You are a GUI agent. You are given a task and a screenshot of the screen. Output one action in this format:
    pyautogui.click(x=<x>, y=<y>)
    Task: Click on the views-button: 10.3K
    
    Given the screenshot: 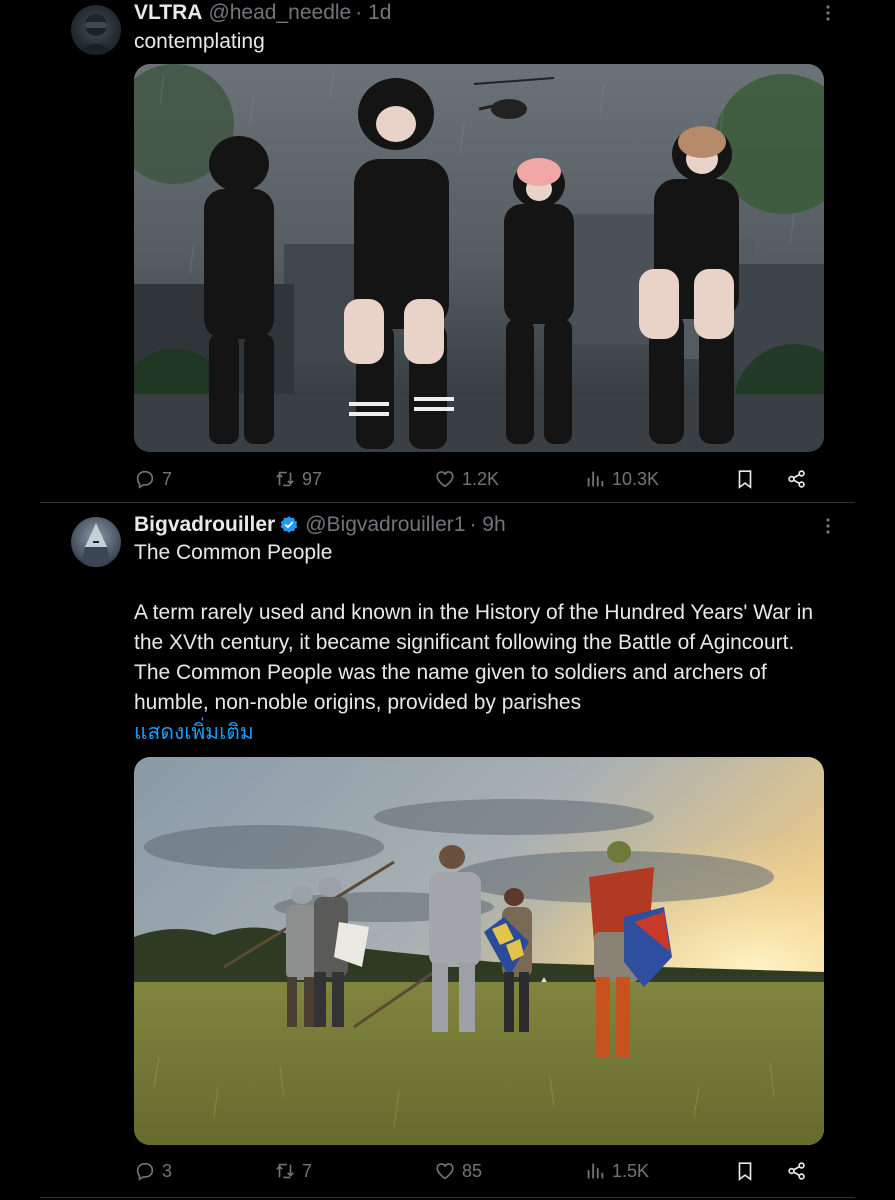 What is the action you would take?
    pyautogui.click(x=621, y=479)
    